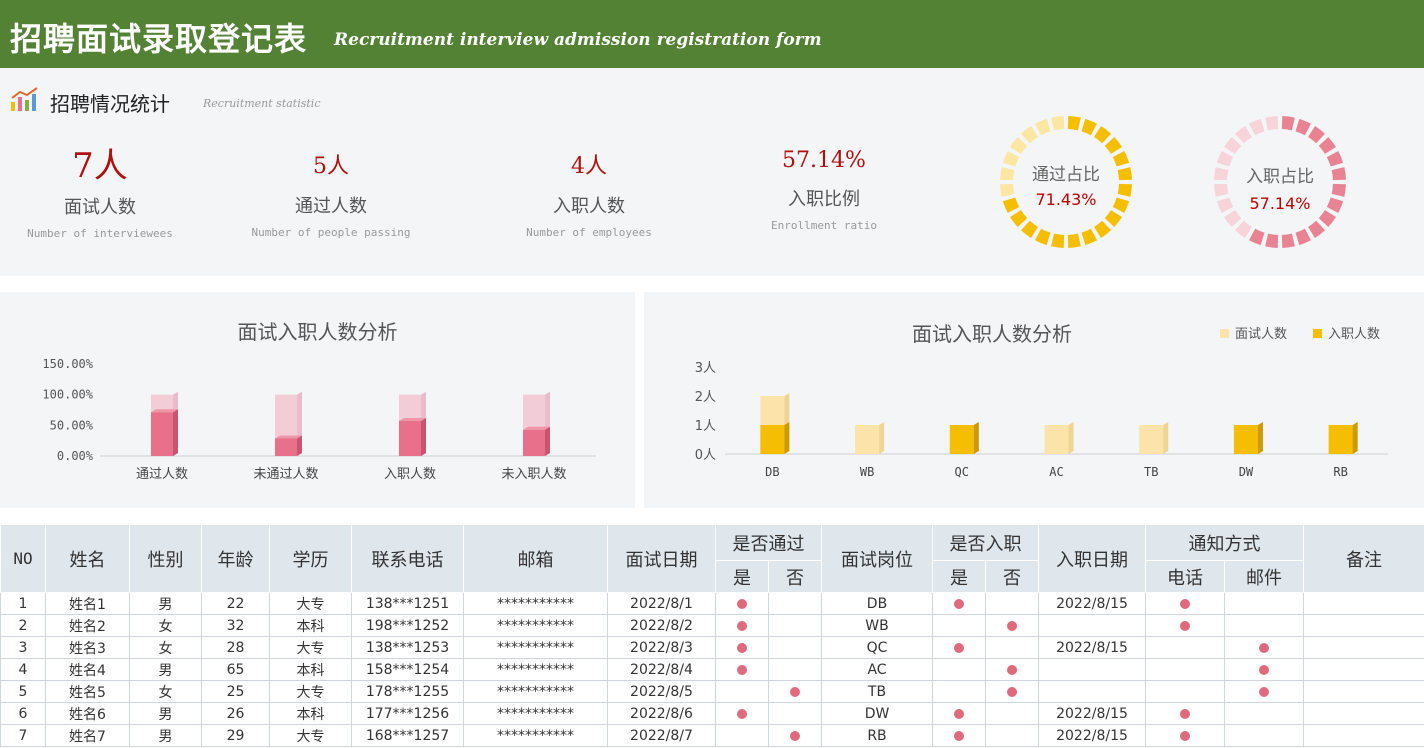 This screenshot has height=748, width=1424. I want to click on kpi-label: 入职人数, so click(589, 206).